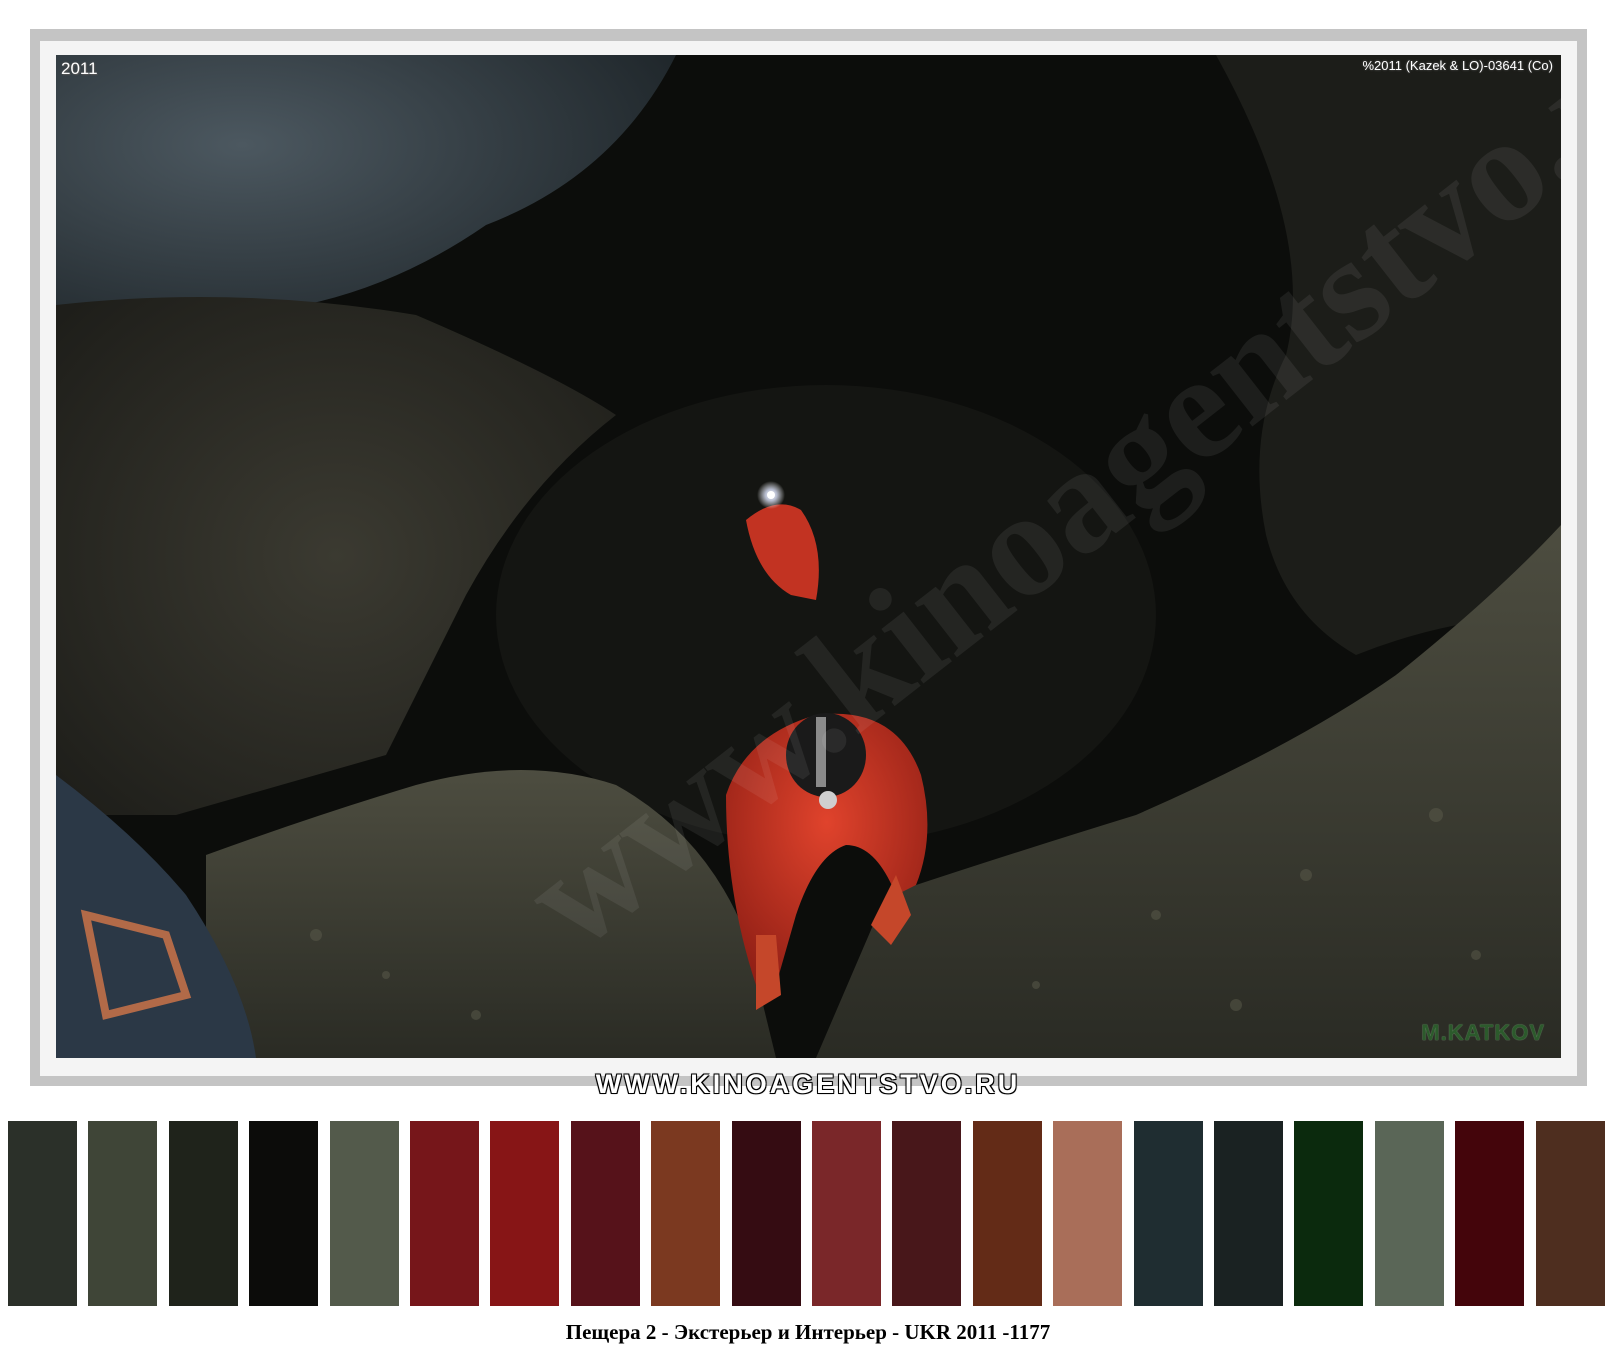 The height and width of the screenshot is (1355, 1616). Describe the element at coordinates (79, 68) in the screenshot. I see `year-stamp: 2011` at that location.